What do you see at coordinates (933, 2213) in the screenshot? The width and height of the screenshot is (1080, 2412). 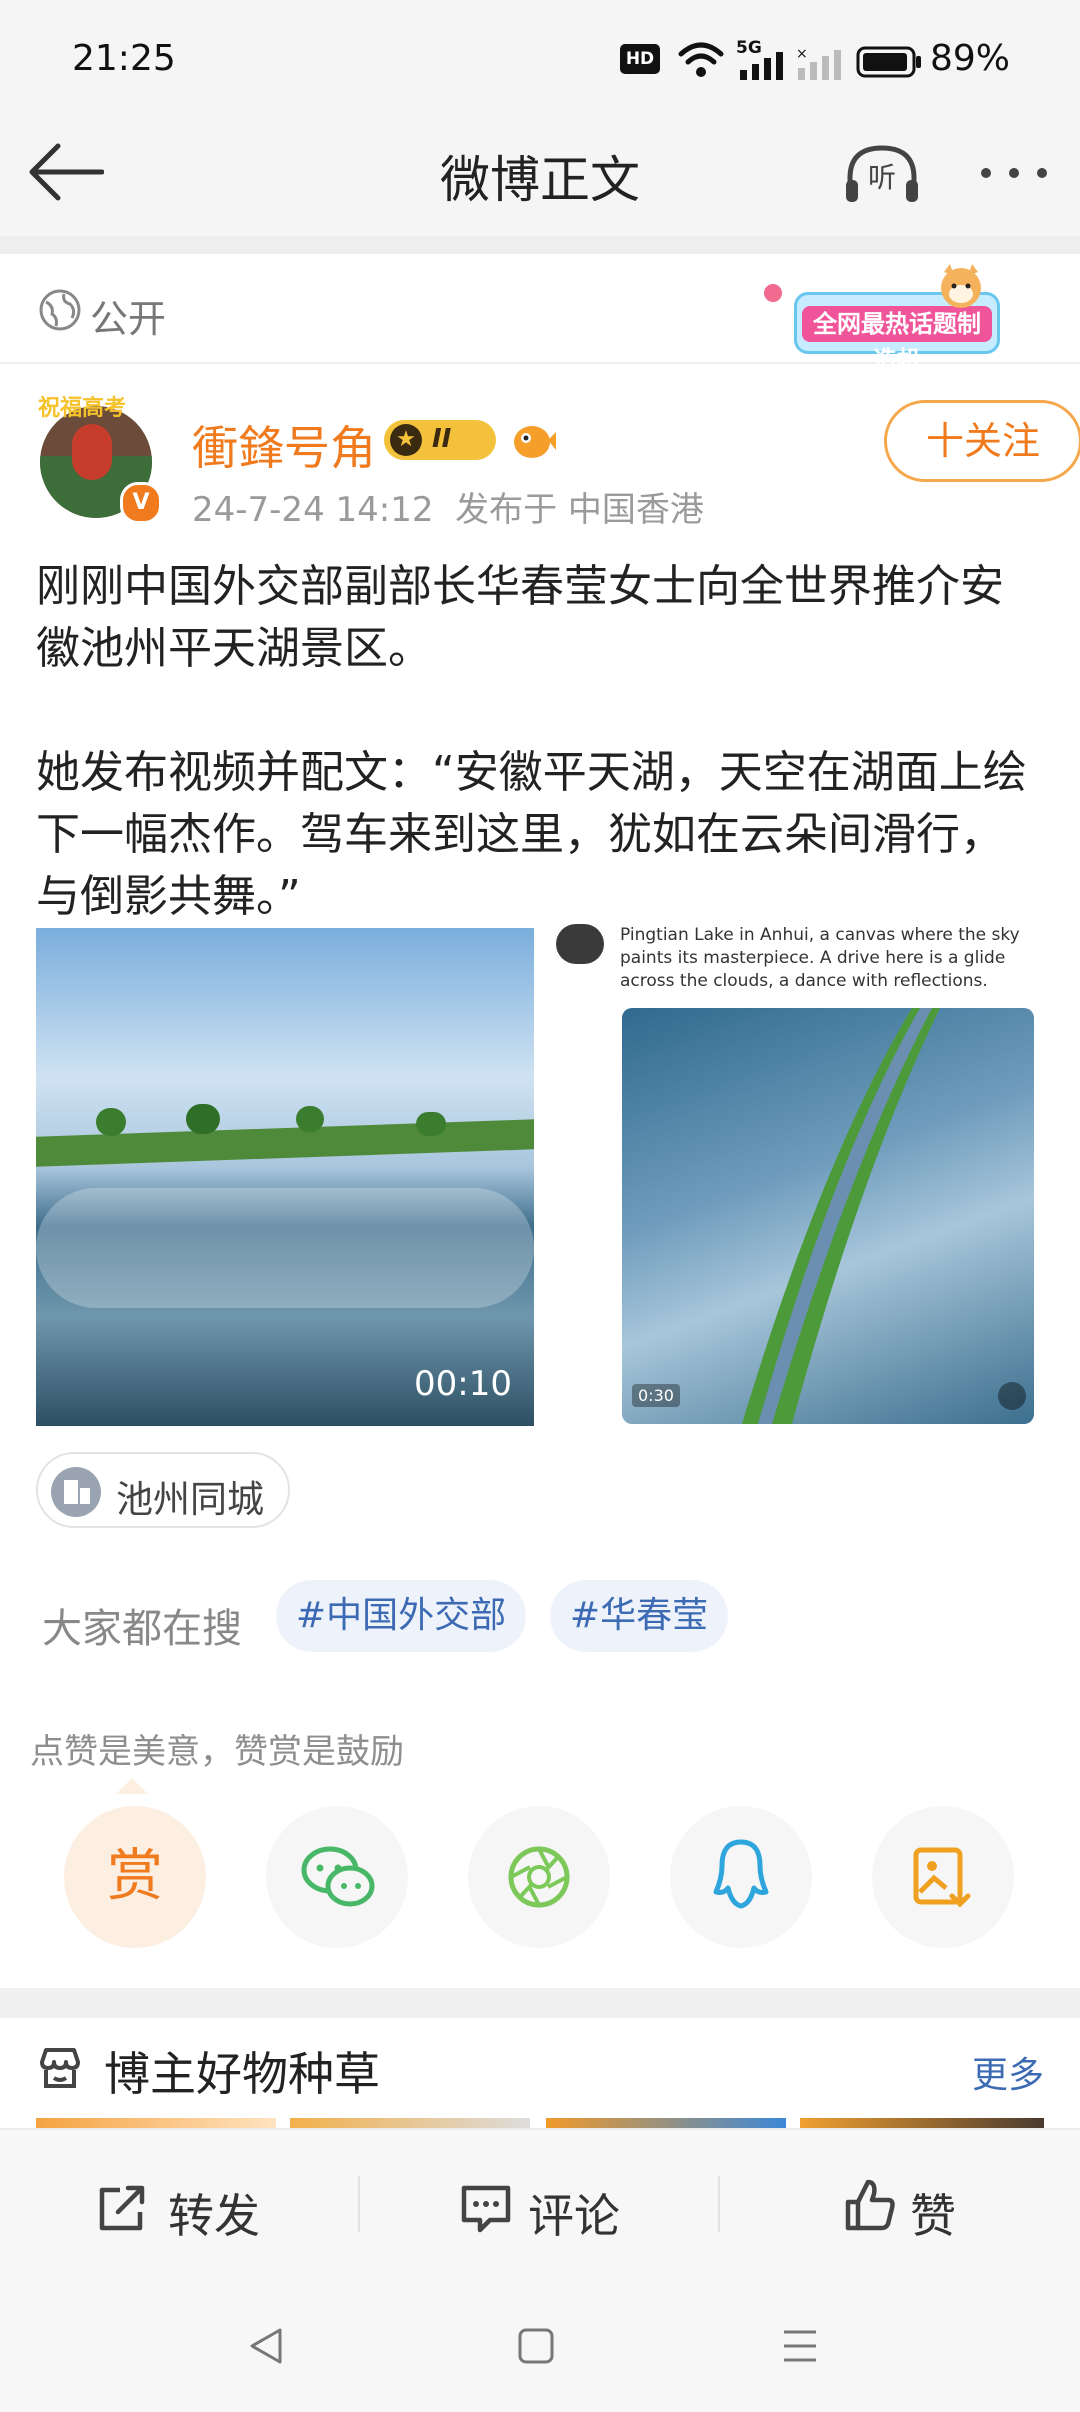 I see `like-button: 赞` at bounding box center [933, 2213].